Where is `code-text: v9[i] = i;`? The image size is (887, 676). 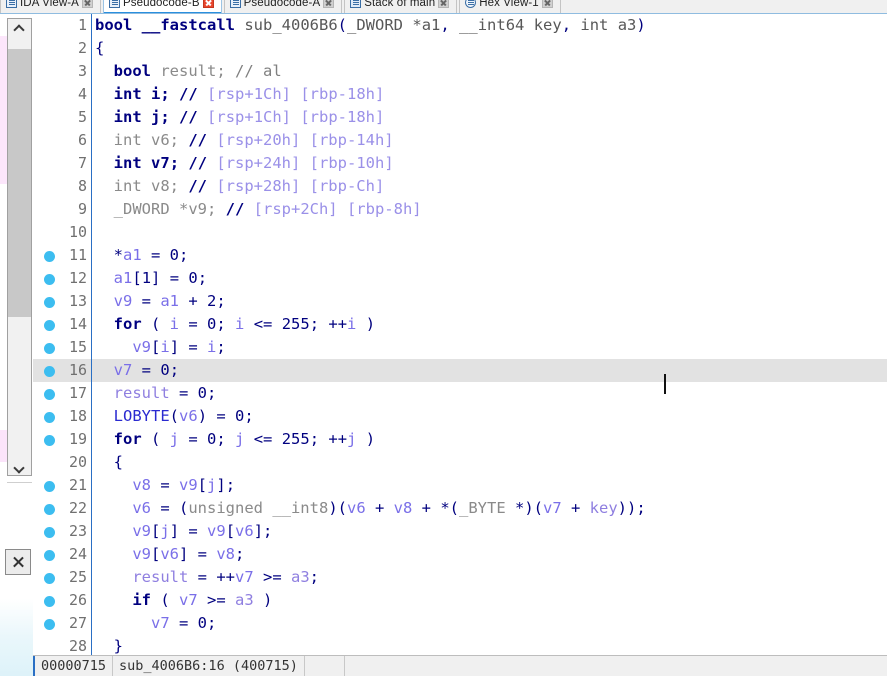 code-text: v9[i] = i; is located at coordinates (489, 347).